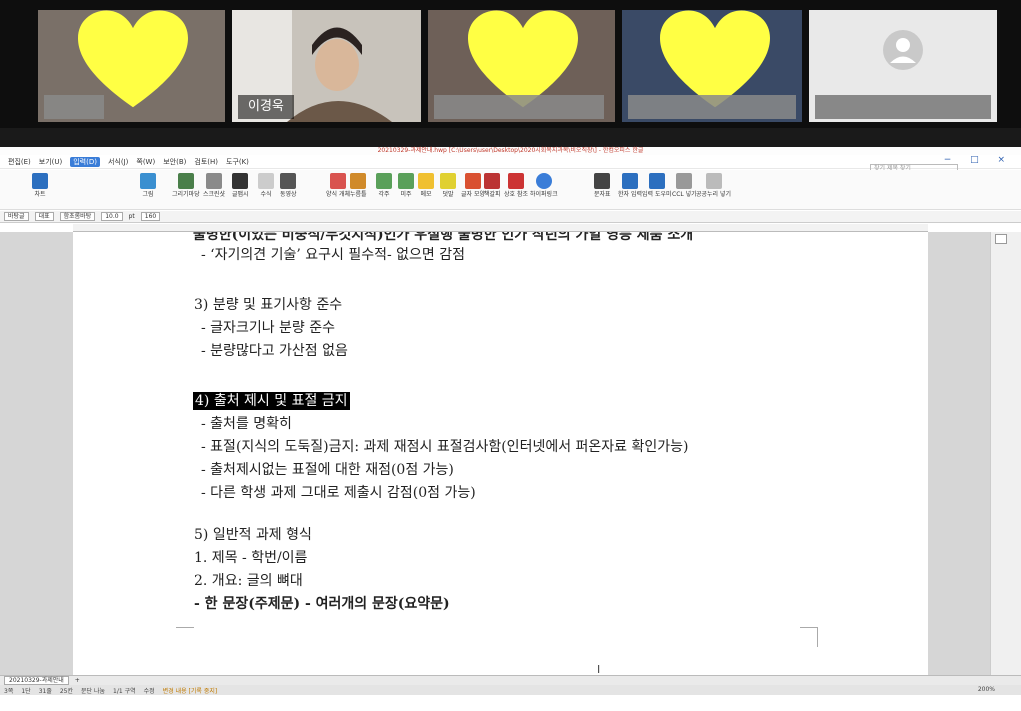 Image resolution: width=1021 pixels, height=711 pixels. I want to click on status-para: 문단 나눔, so click(93, 691).